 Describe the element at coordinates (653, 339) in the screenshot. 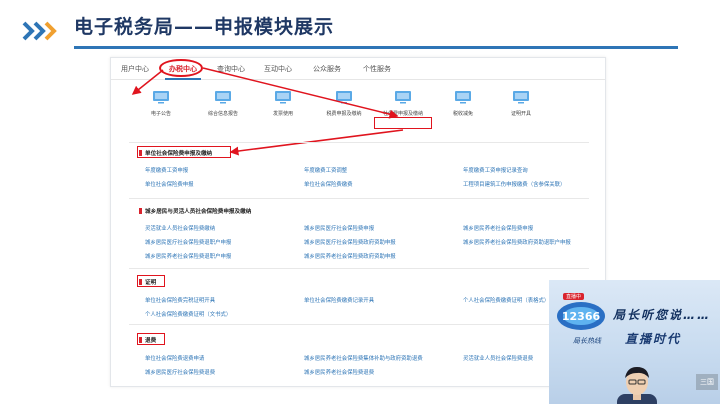

I see `video-title-secondary: 直播时代` at that location.